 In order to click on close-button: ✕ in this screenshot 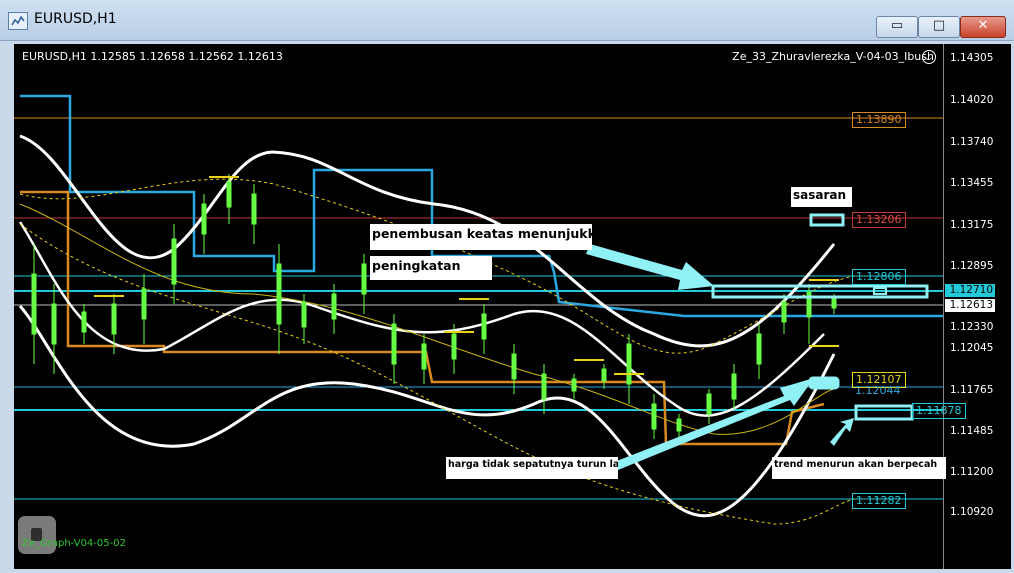, I will do `click(983, 27)`.